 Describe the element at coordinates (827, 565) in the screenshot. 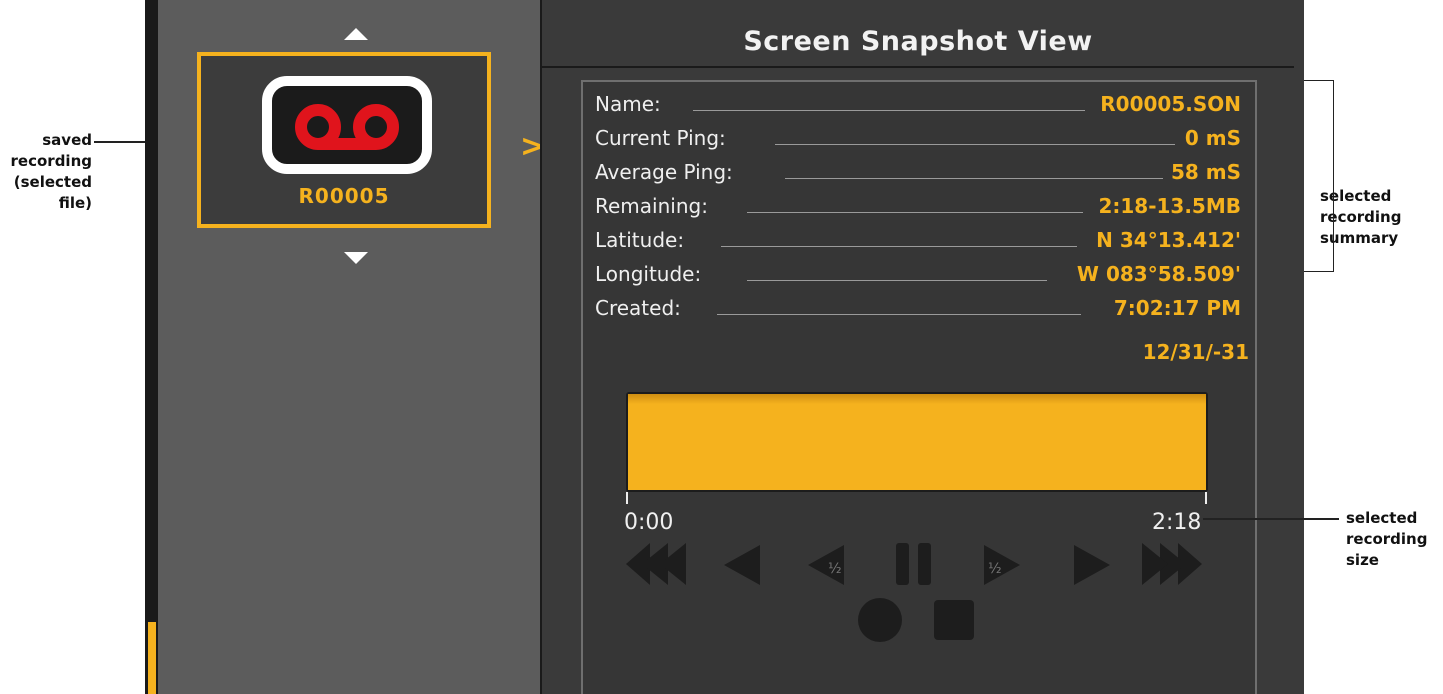

I see `half-speed-rewind-icon: ½` at that location.